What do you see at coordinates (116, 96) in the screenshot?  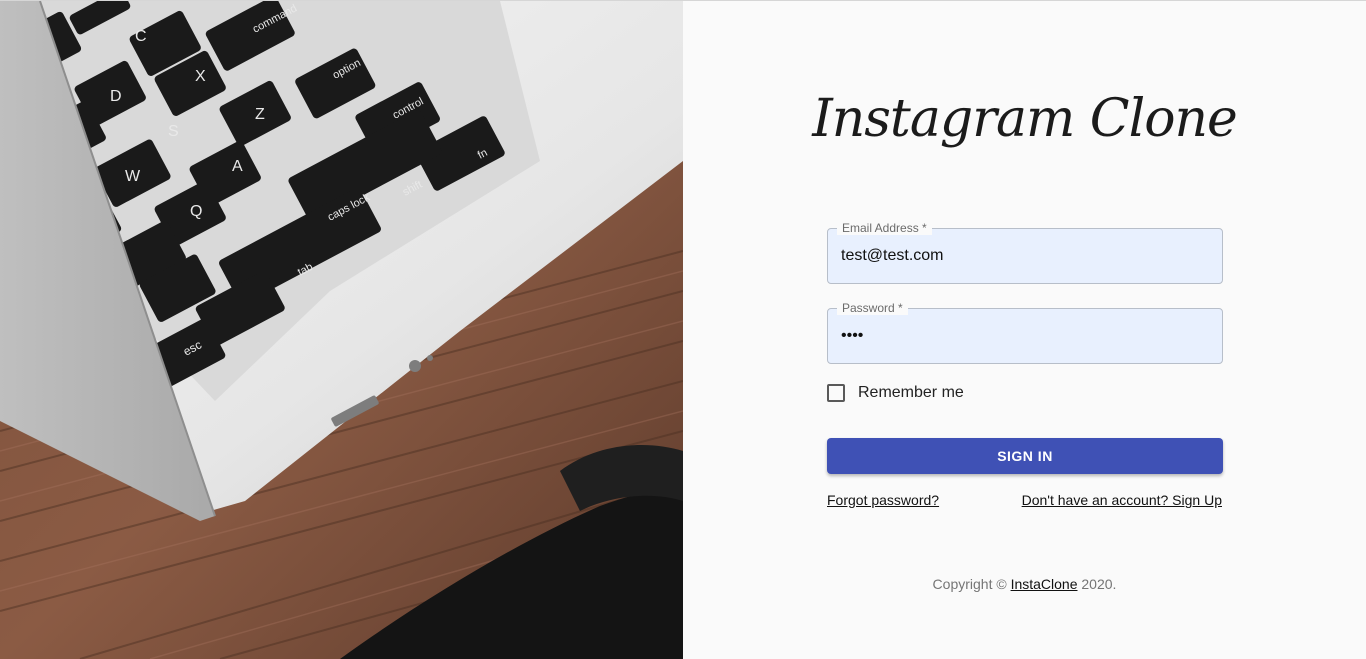 I see `svg-text: D` at bounding box center [116, 96].